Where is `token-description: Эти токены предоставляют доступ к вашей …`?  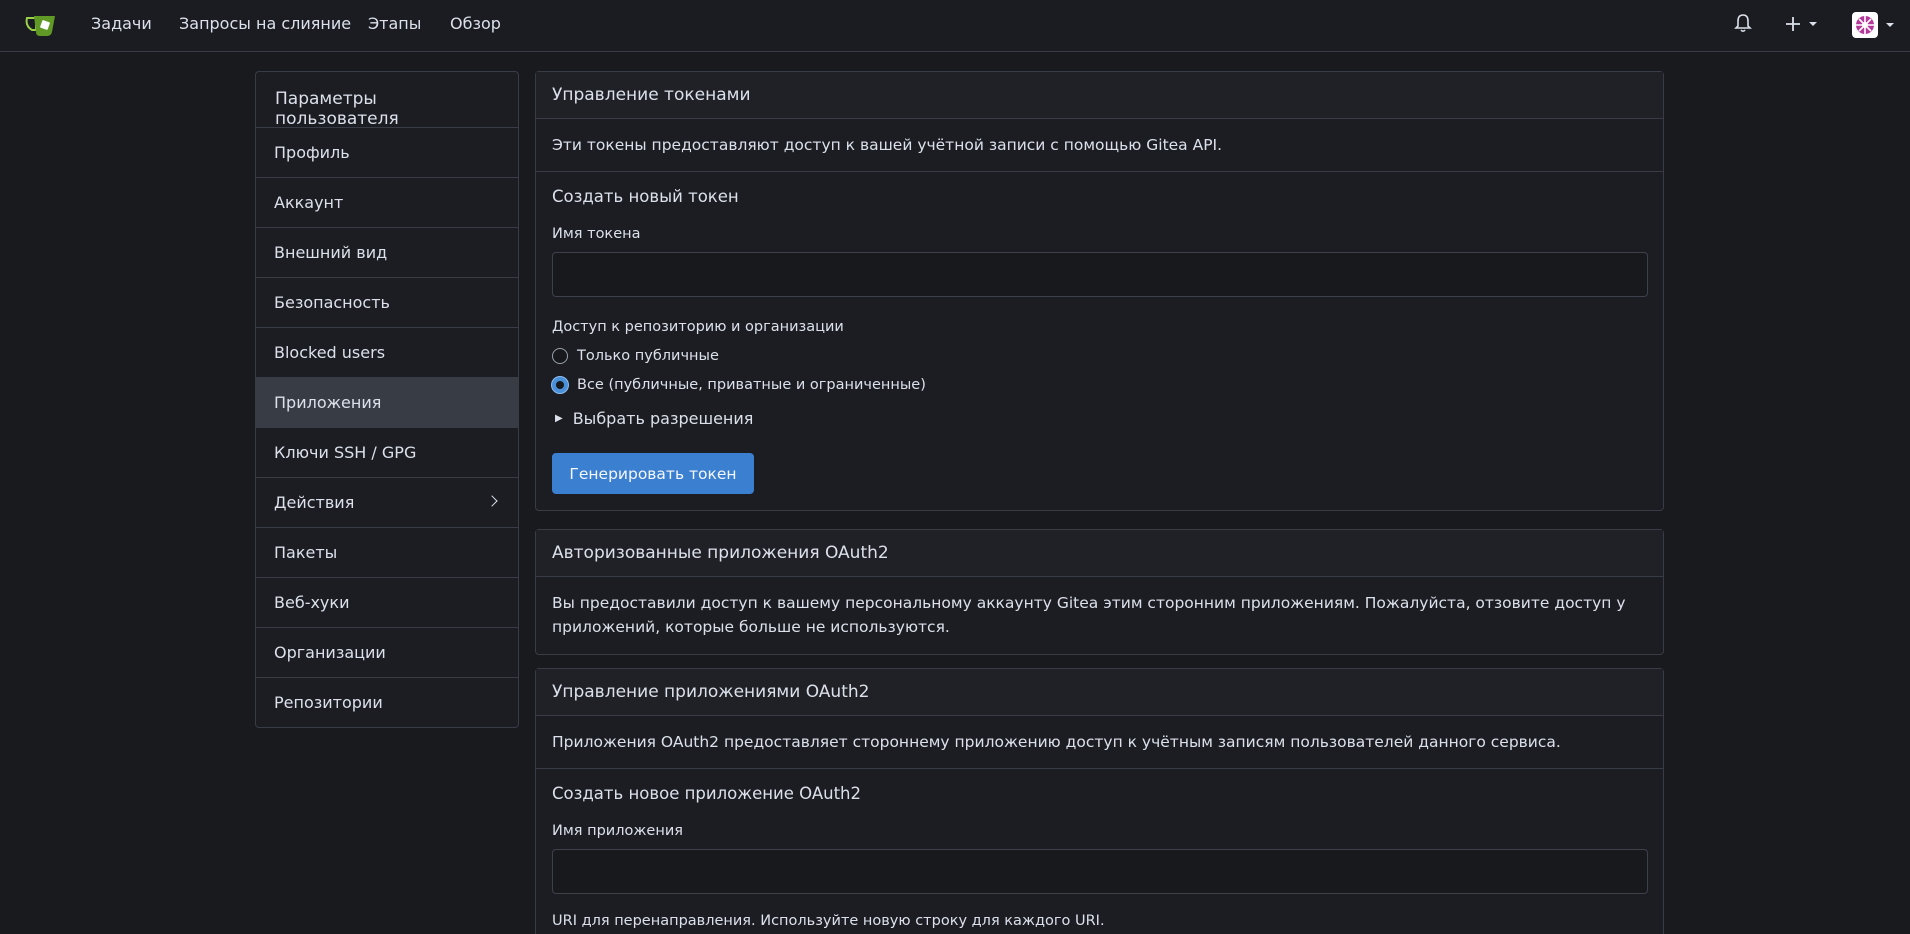 token-description: Эти токены предоставляют доступ к вашей … is located at coordinates (887, 145).